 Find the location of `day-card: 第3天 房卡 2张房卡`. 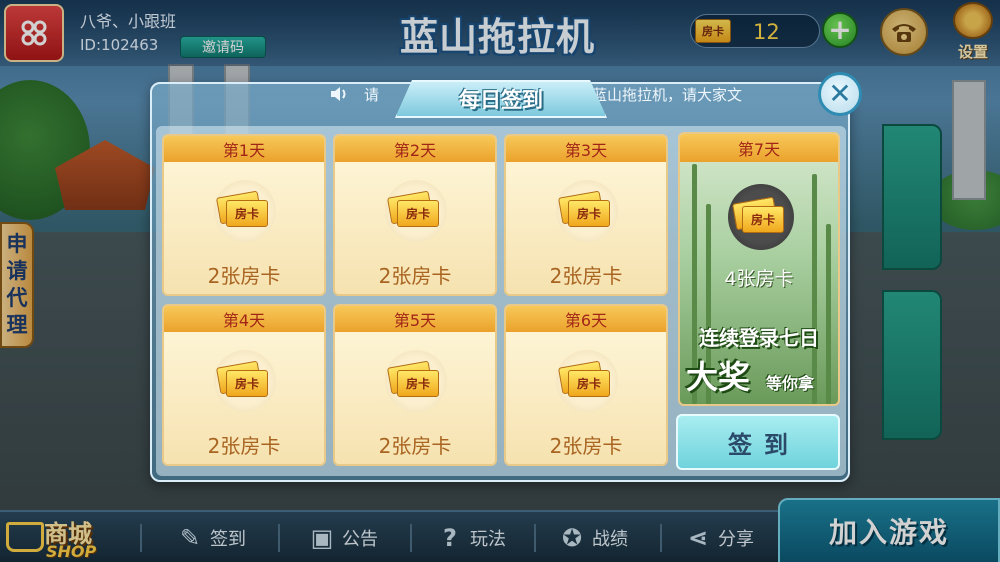

day-card: 第3天 房卡 2张房卡 is located at coordinates (586, 215).